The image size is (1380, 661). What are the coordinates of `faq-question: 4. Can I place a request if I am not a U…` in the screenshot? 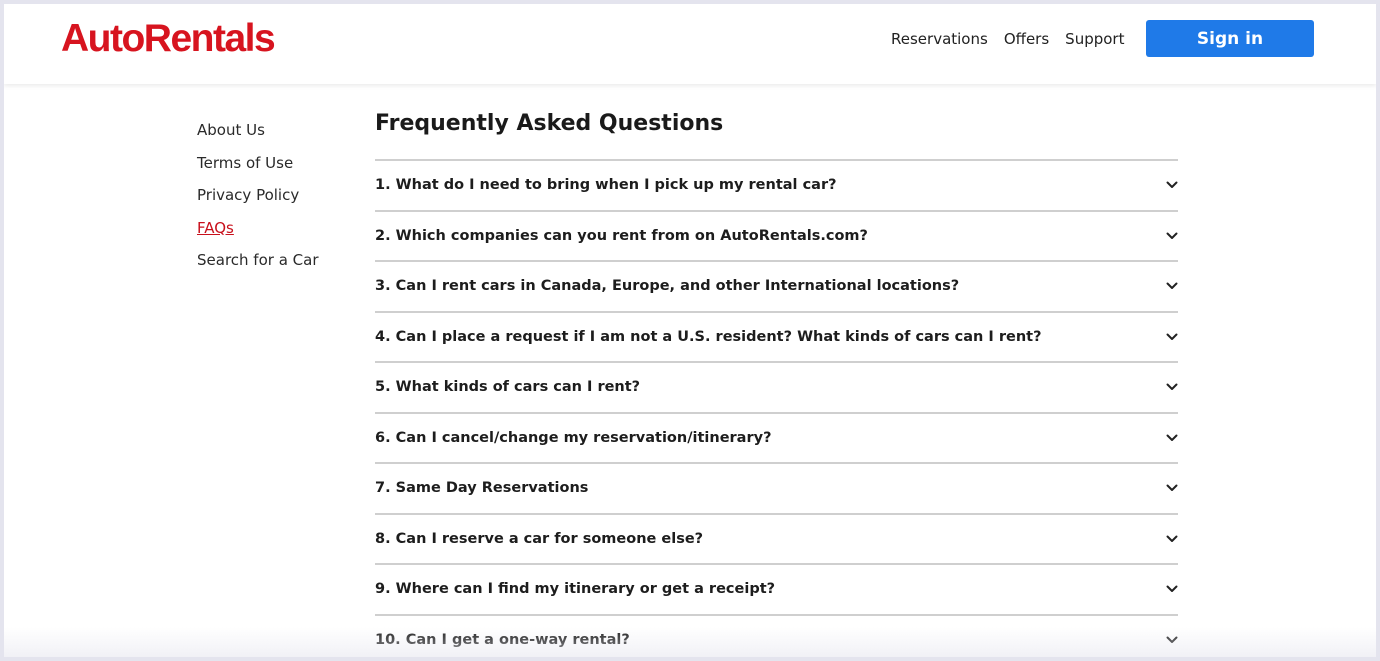 It's located at (708, 336).